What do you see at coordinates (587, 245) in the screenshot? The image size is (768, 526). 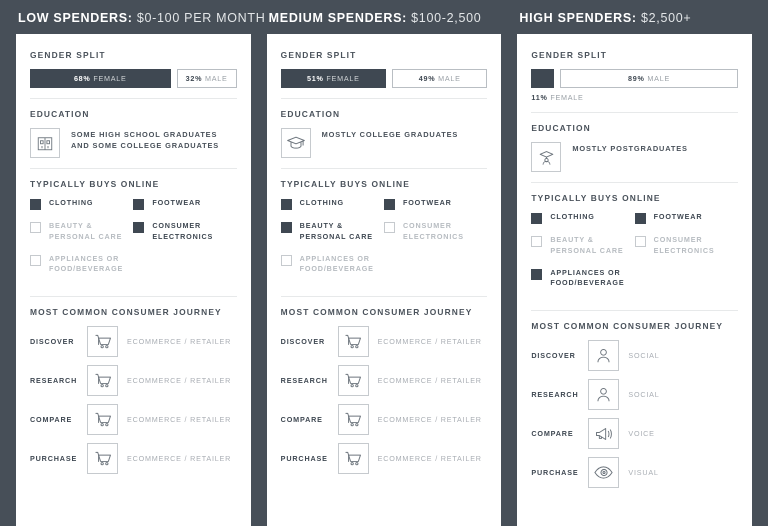 I see `buy-option-label: BEAUTY & PERSONAL CARE` at bounding box center [587, 245].